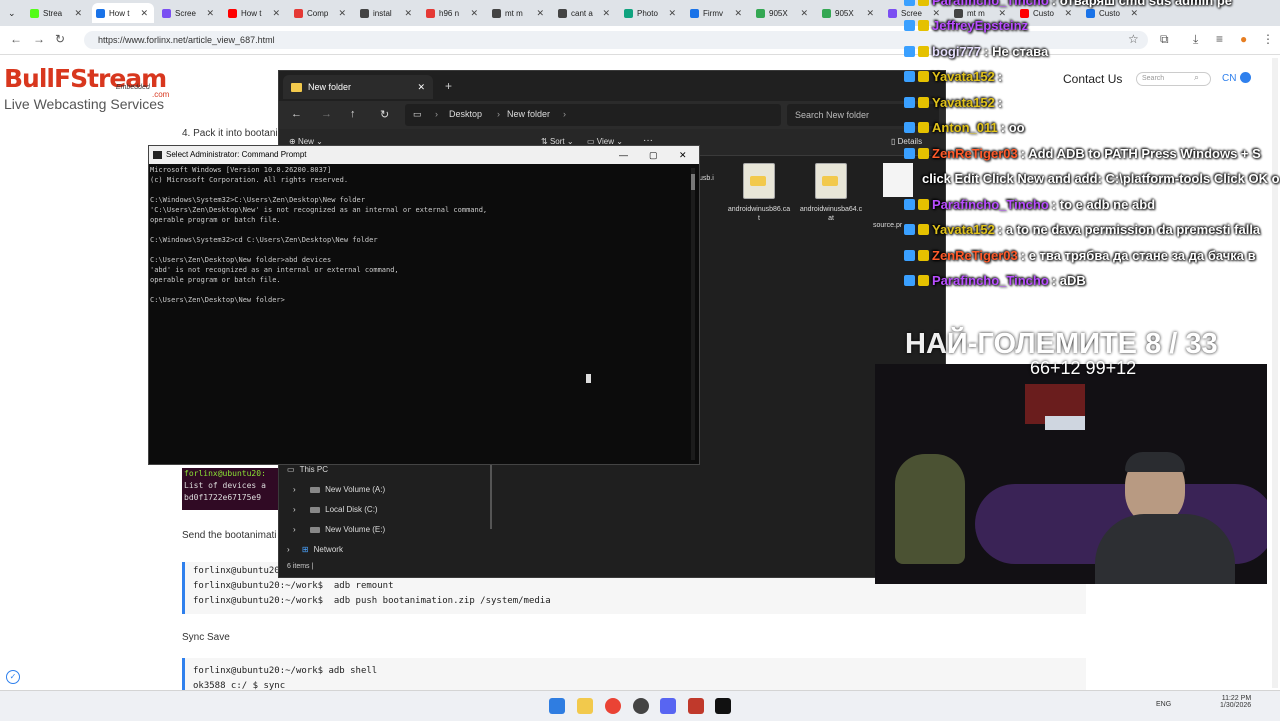 This screenshot has width=1280, height=721. What do you see at coordinates (683, 155) in the screenshot?
I see `close-icon: ✕` at bounding box center [683, 155].